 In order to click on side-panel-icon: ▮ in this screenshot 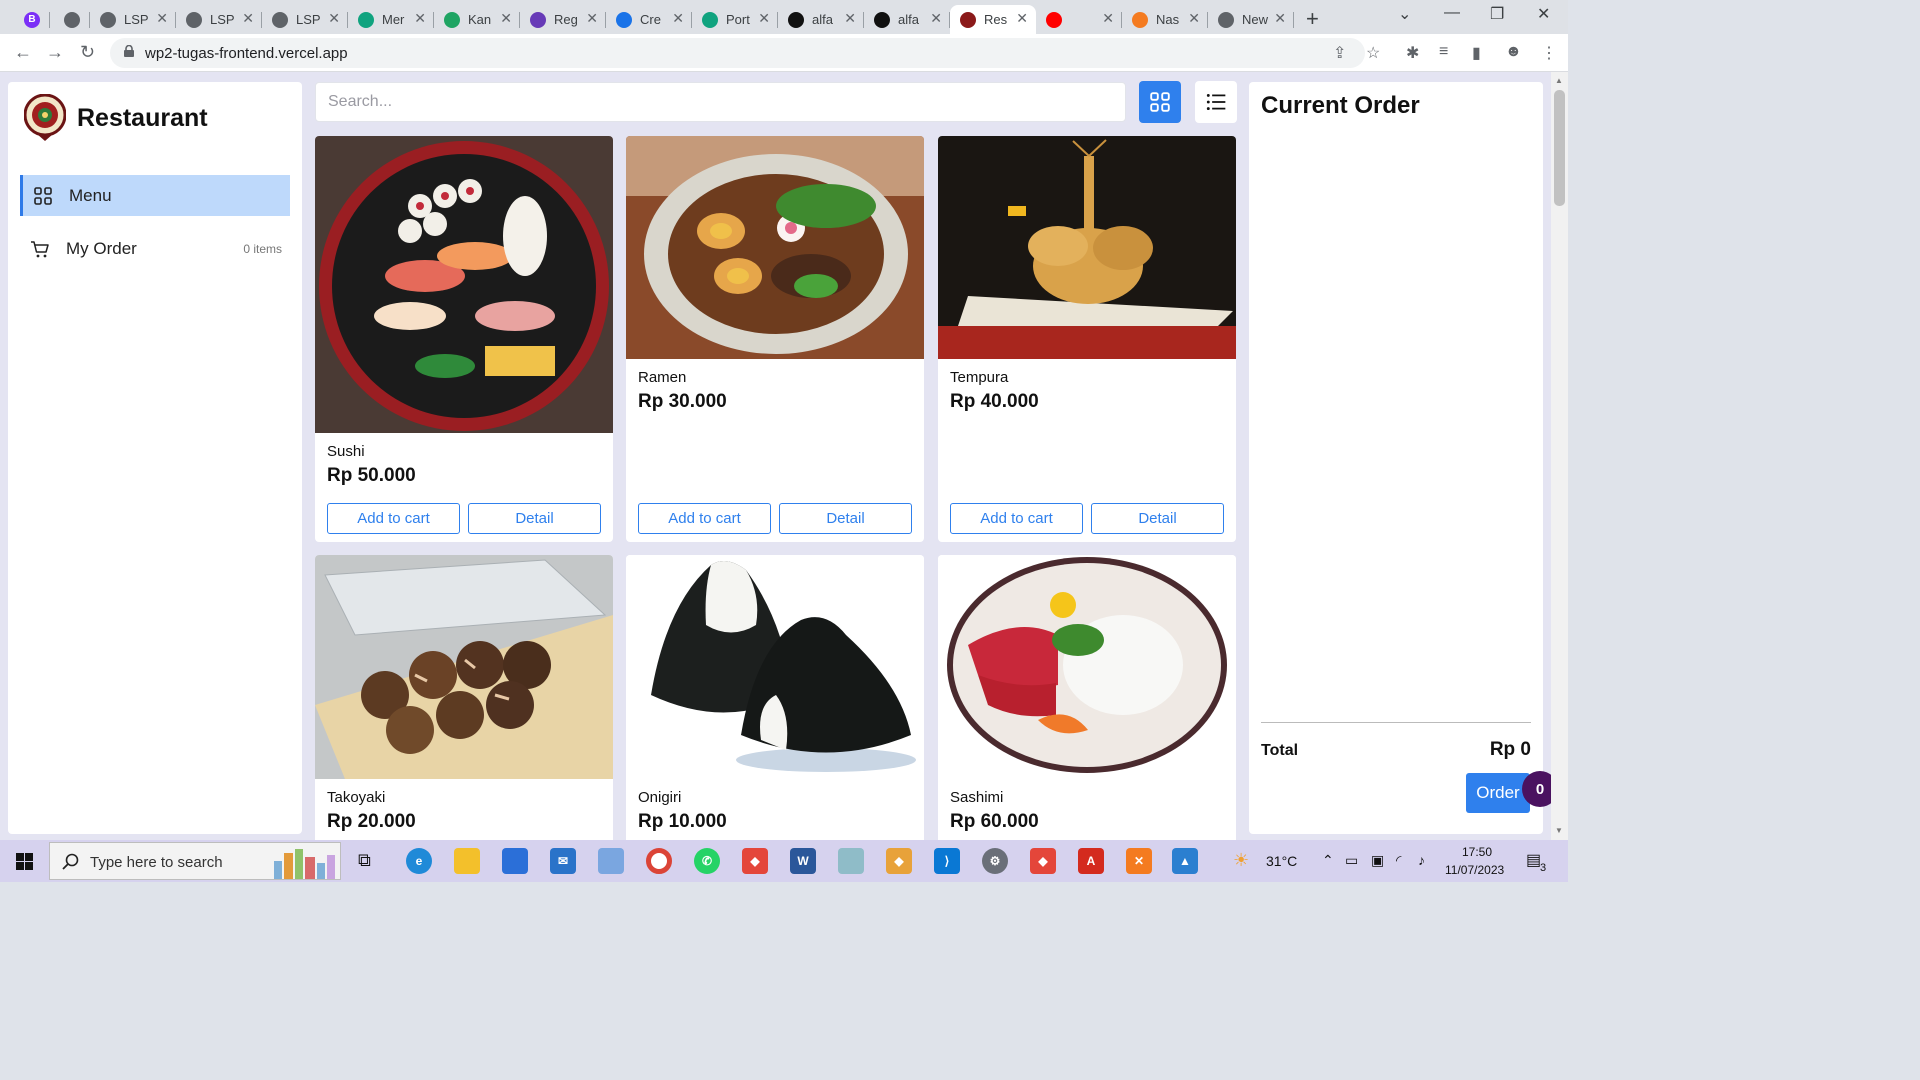, I will do `click(1476, 53)`.